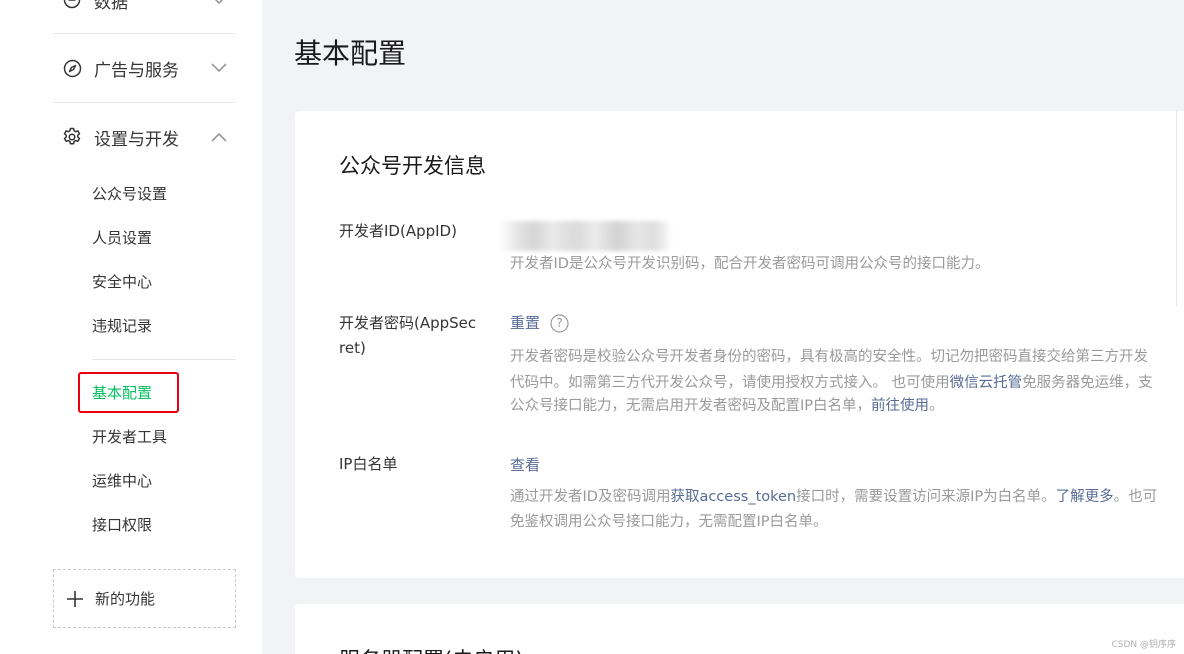 The height and width of the screenshot is (654, 1184). Describe the element at coordinates (75, 599) in the screenshot. I see `plus-icon` at that location.